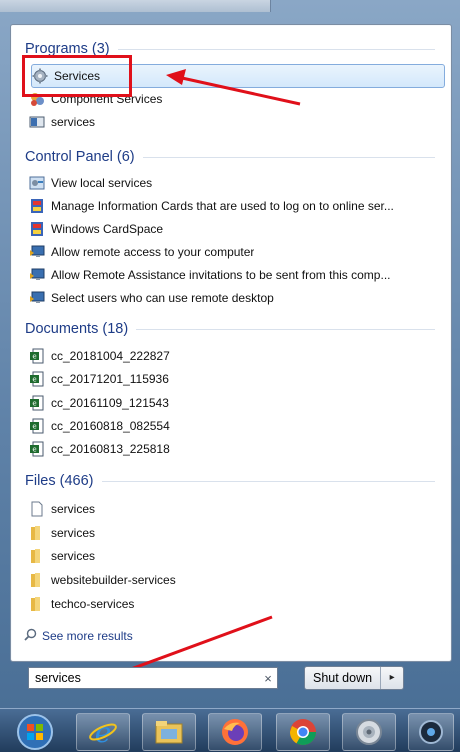 The height and width of the screenshot is (752, 460). Describe the element at coordinates (237, 403) in the screenshot. I see `result-document: e cc_20161109_121543` at that location.